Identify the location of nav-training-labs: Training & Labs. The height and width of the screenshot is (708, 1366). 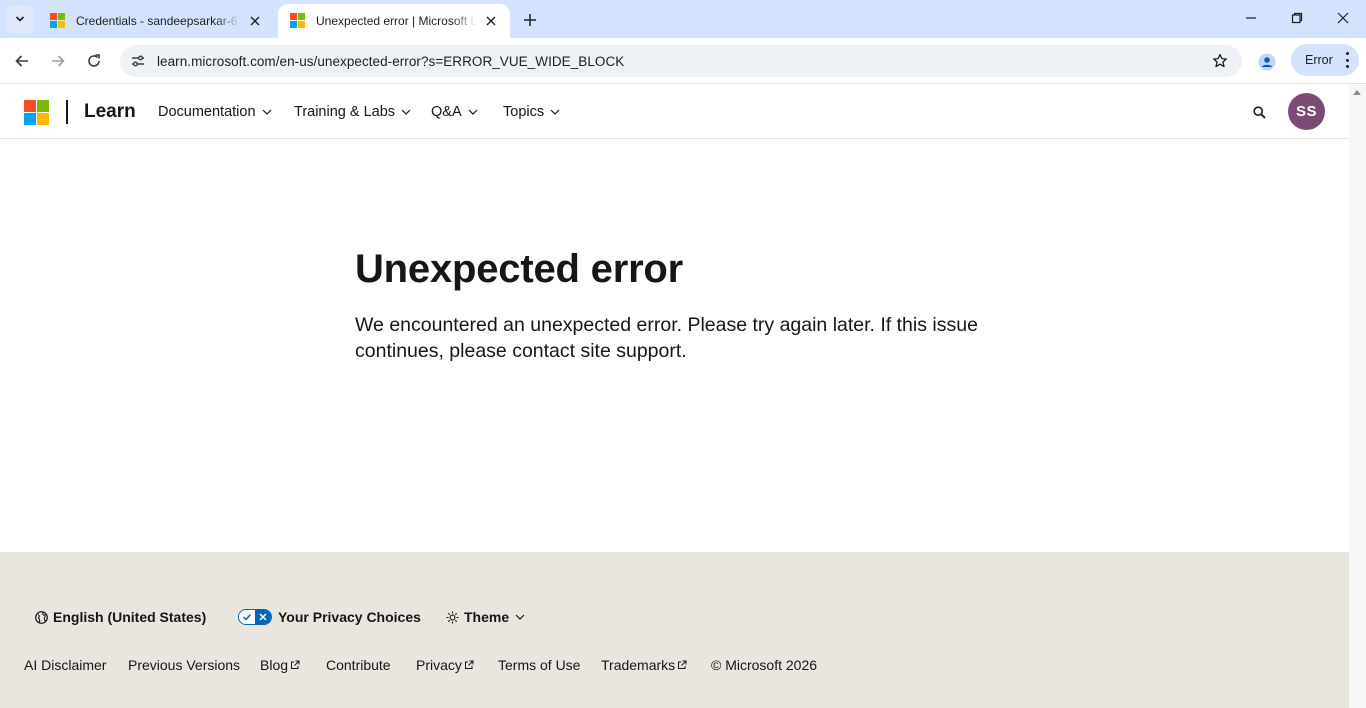
(352, 112).